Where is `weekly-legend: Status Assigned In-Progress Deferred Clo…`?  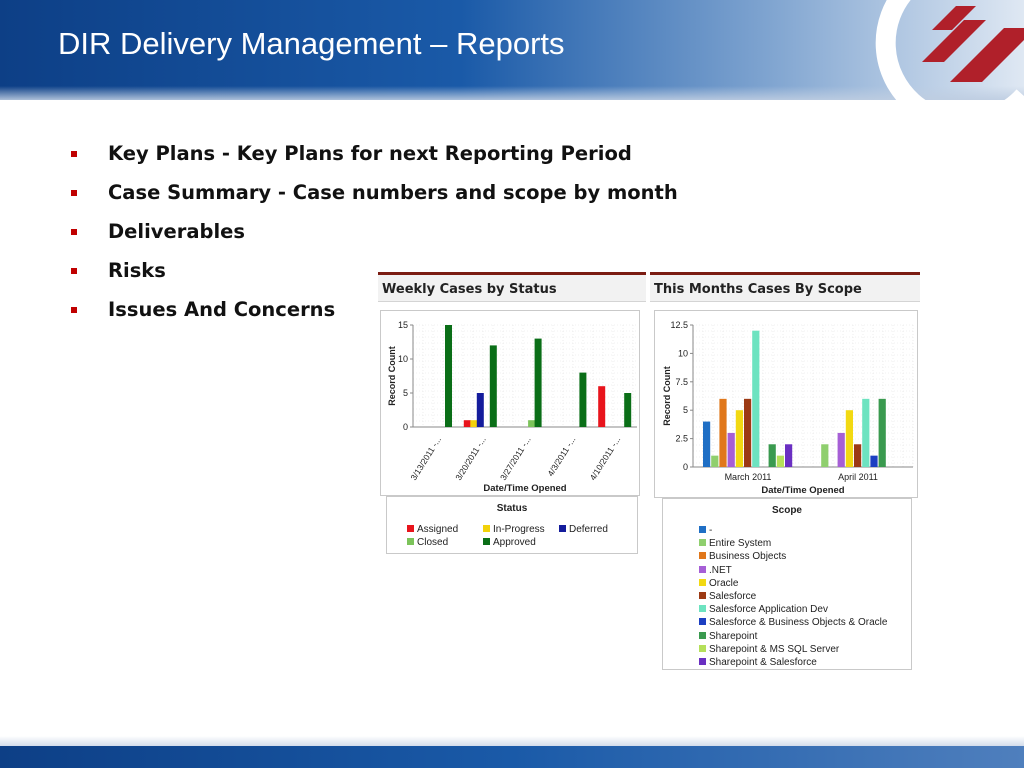
weekly-legend: Status Assigned In-Progress Deferred Clo… is located at coordinates (512, 525).